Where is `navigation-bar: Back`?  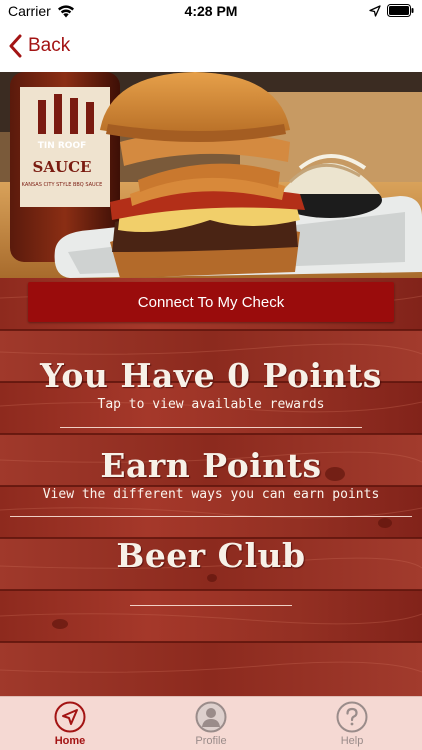 navigation-bar: Back is located at coordinates (211, 48).